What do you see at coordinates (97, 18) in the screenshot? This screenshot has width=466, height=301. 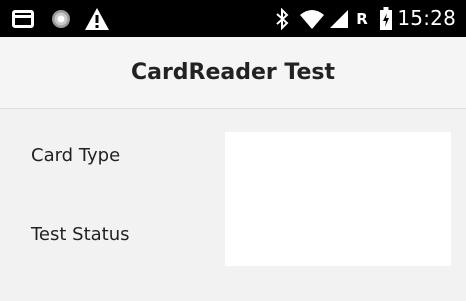 I see `warning-icon` at bounding box center [97, 18].